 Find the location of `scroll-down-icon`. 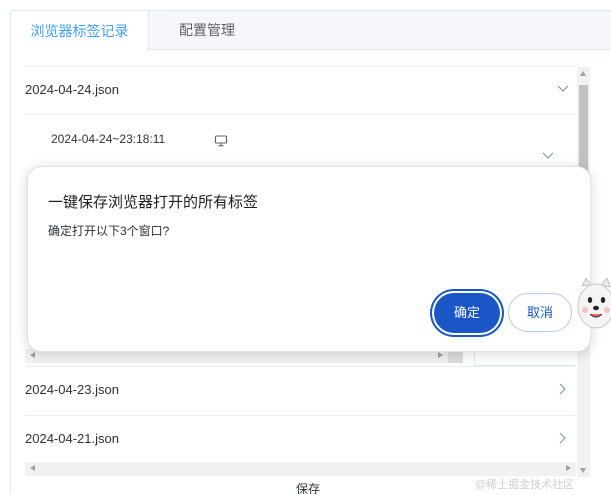

scroll-down-icon is located at coordinates (583, 470).